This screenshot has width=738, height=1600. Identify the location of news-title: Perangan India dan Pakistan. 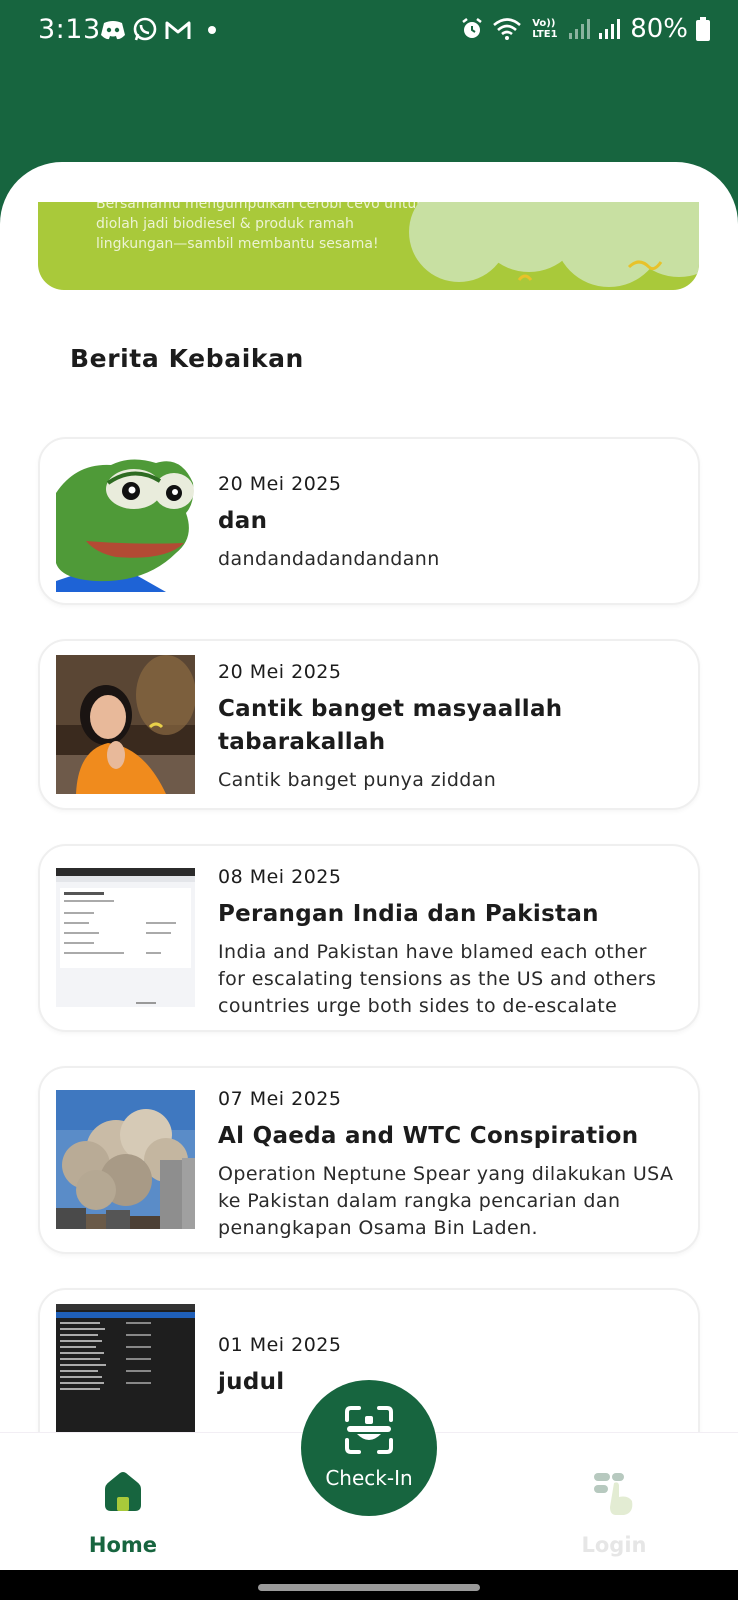
(408, 914).